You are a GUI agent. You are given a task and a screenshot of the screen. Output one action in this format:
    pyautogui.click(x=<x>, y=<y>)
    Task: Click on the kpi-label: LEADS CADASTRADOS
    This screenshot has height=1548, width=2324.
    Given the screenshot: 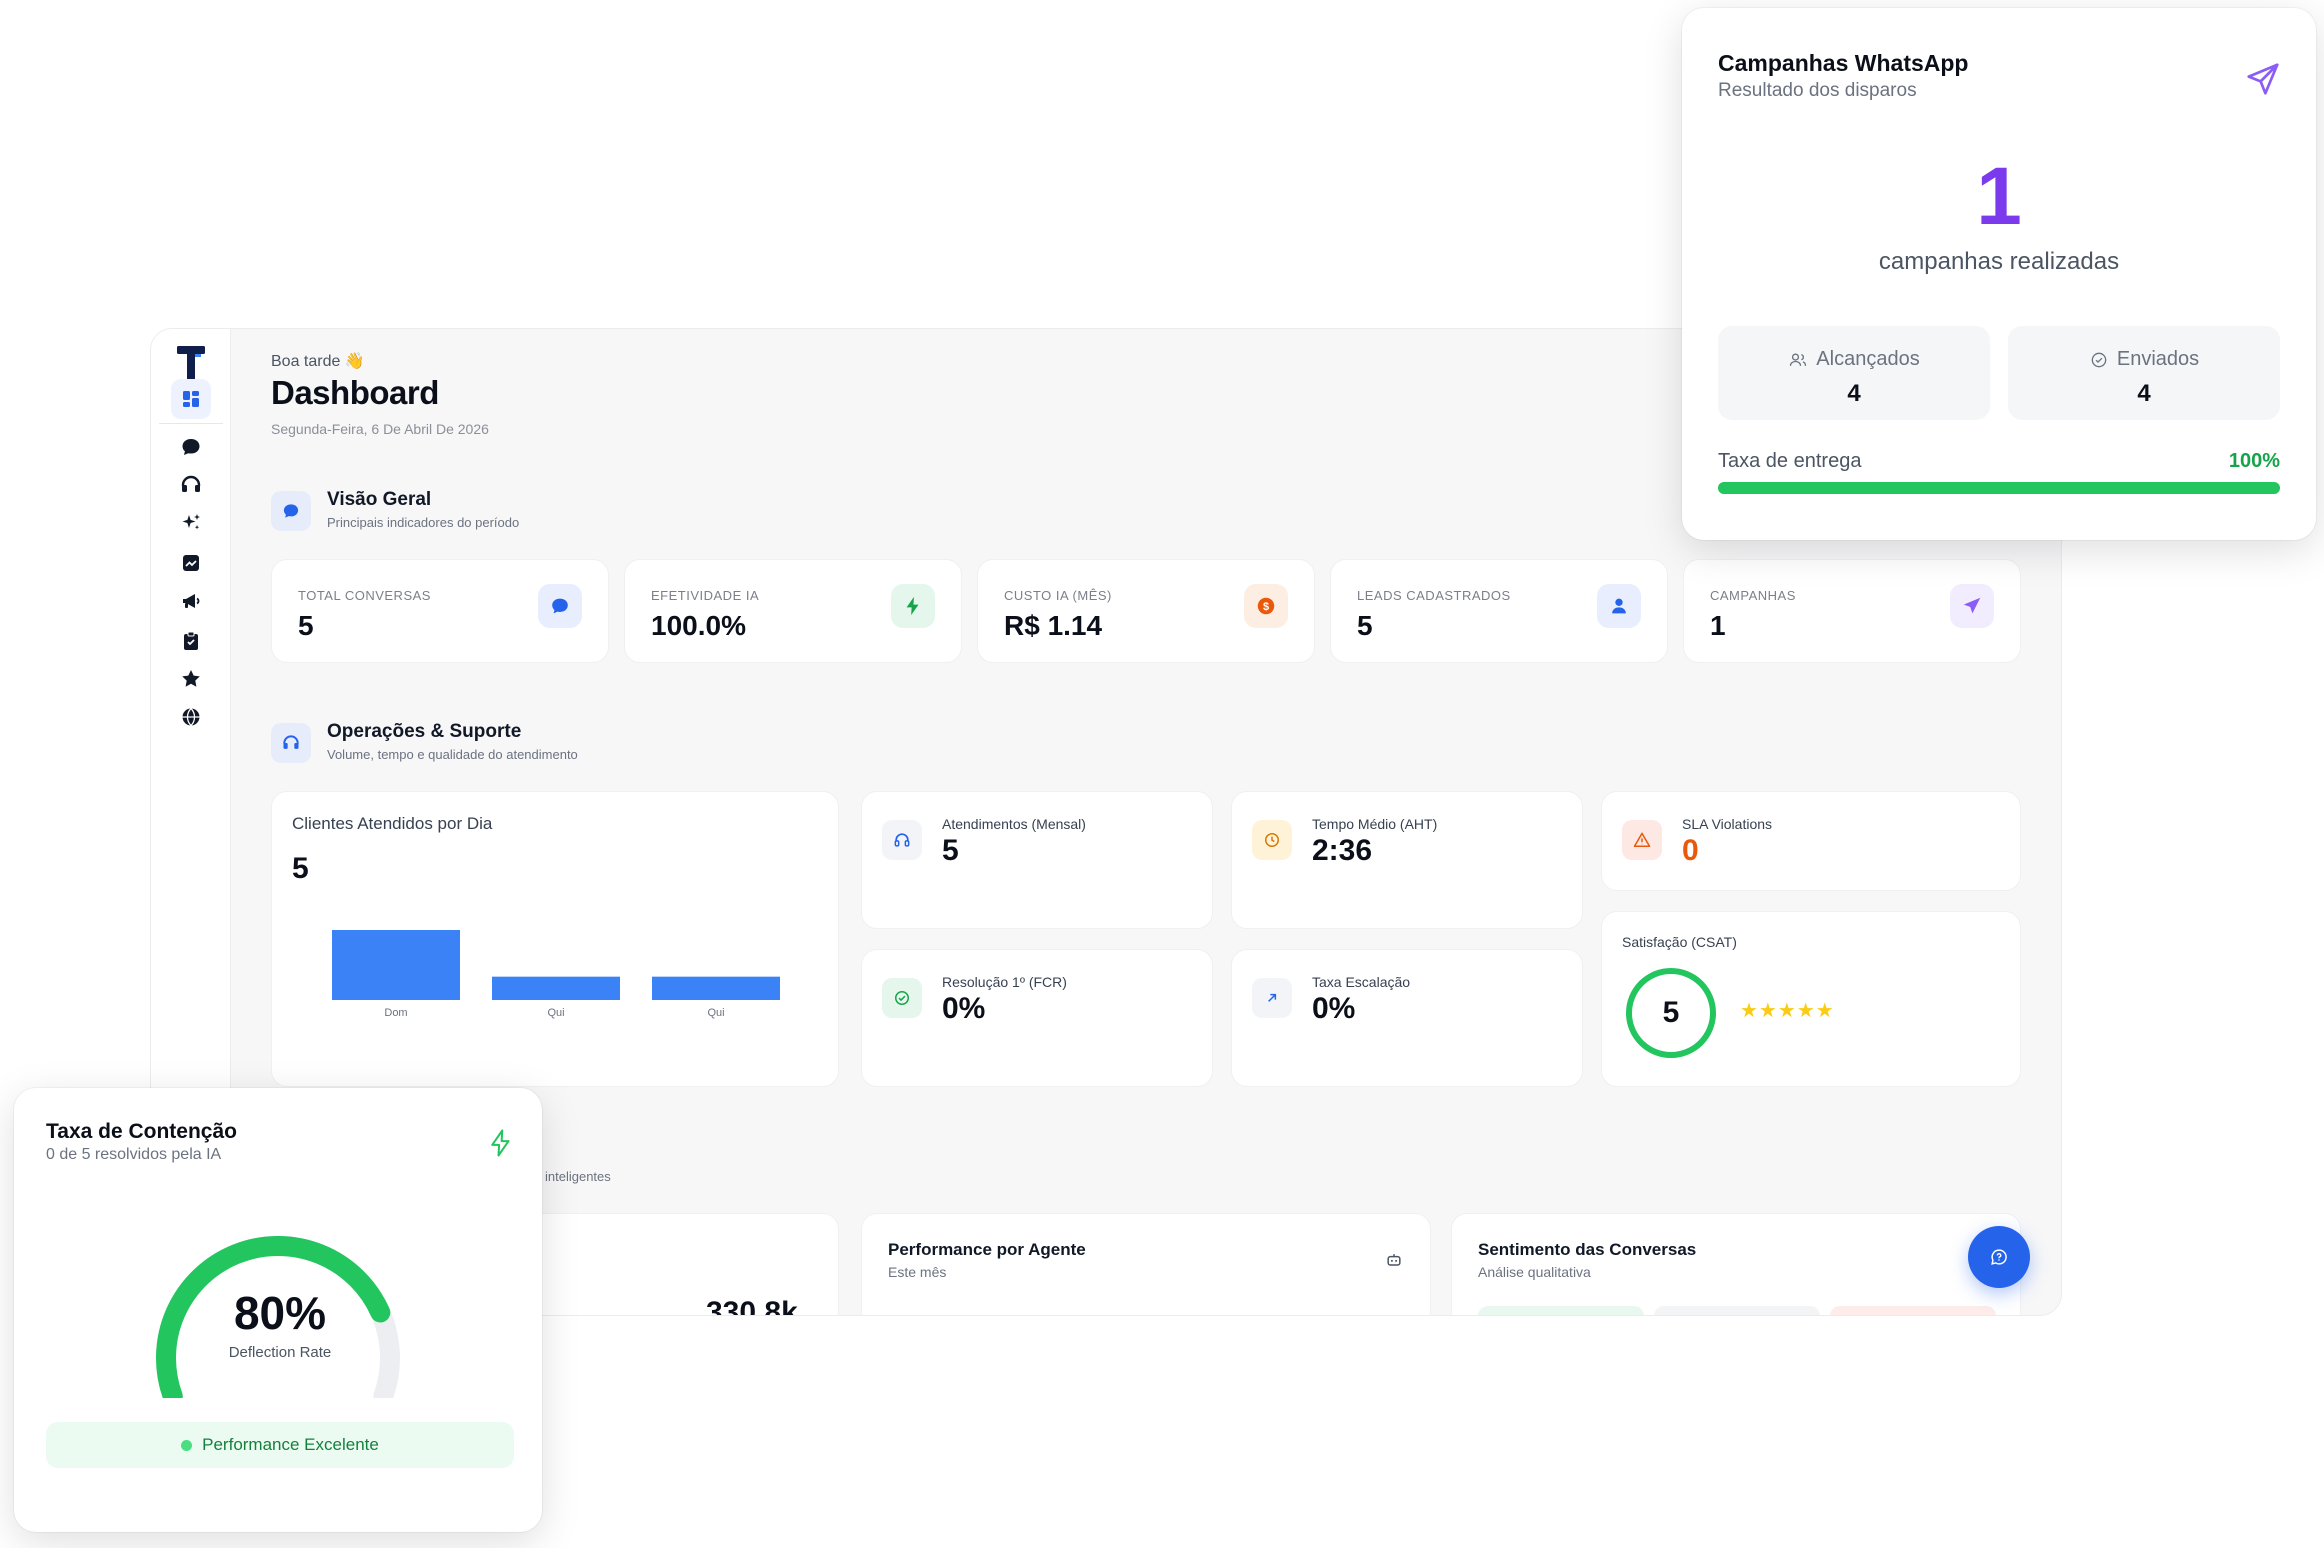 What is the action you would take?
    pyautogui.click(x=1434, y=595)
    